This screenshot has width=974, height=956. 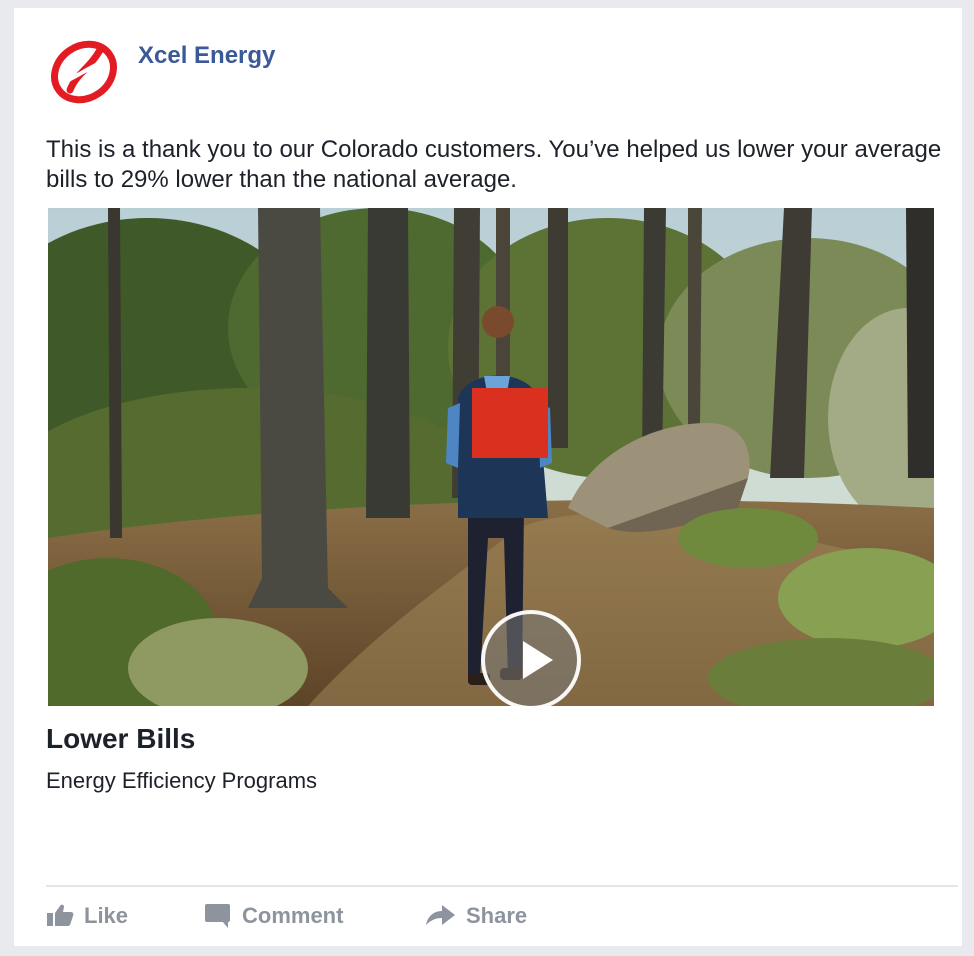 I want to click on share-button: Share, so click(x=489, y=916).